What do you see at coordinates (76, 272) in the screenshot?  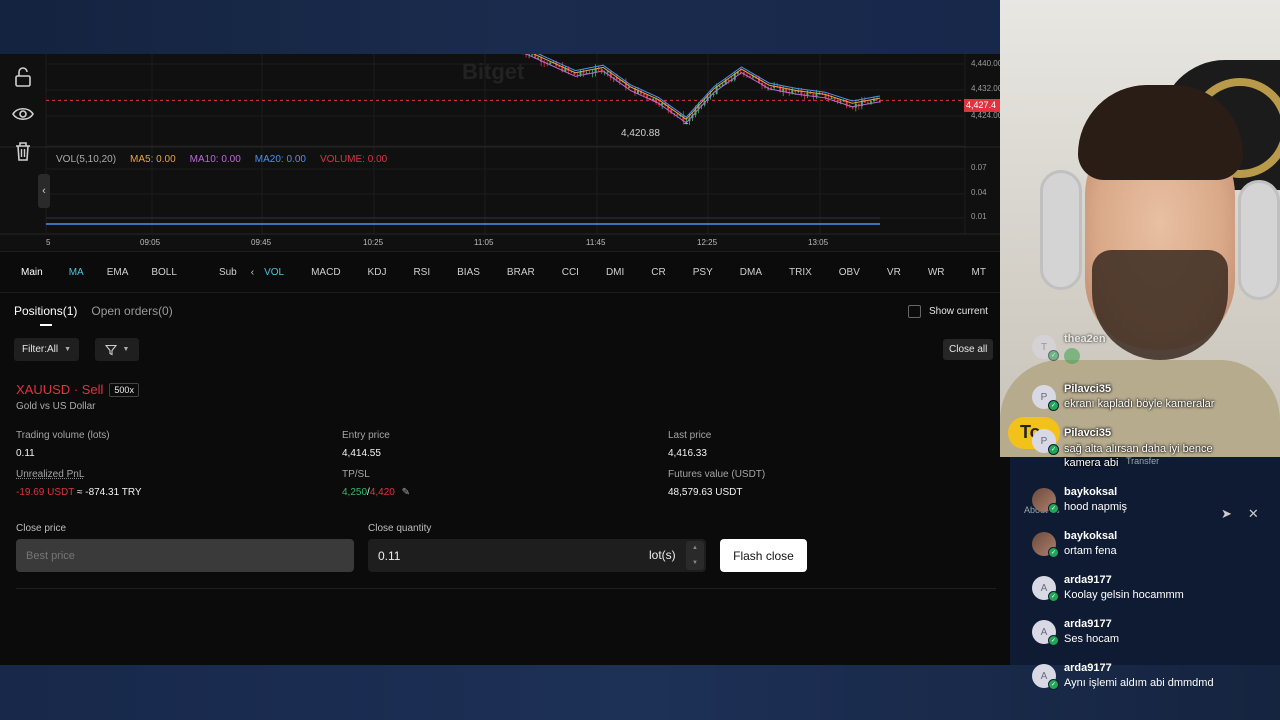 I see `tab-ma: MA` at bounding box center [76, 272].